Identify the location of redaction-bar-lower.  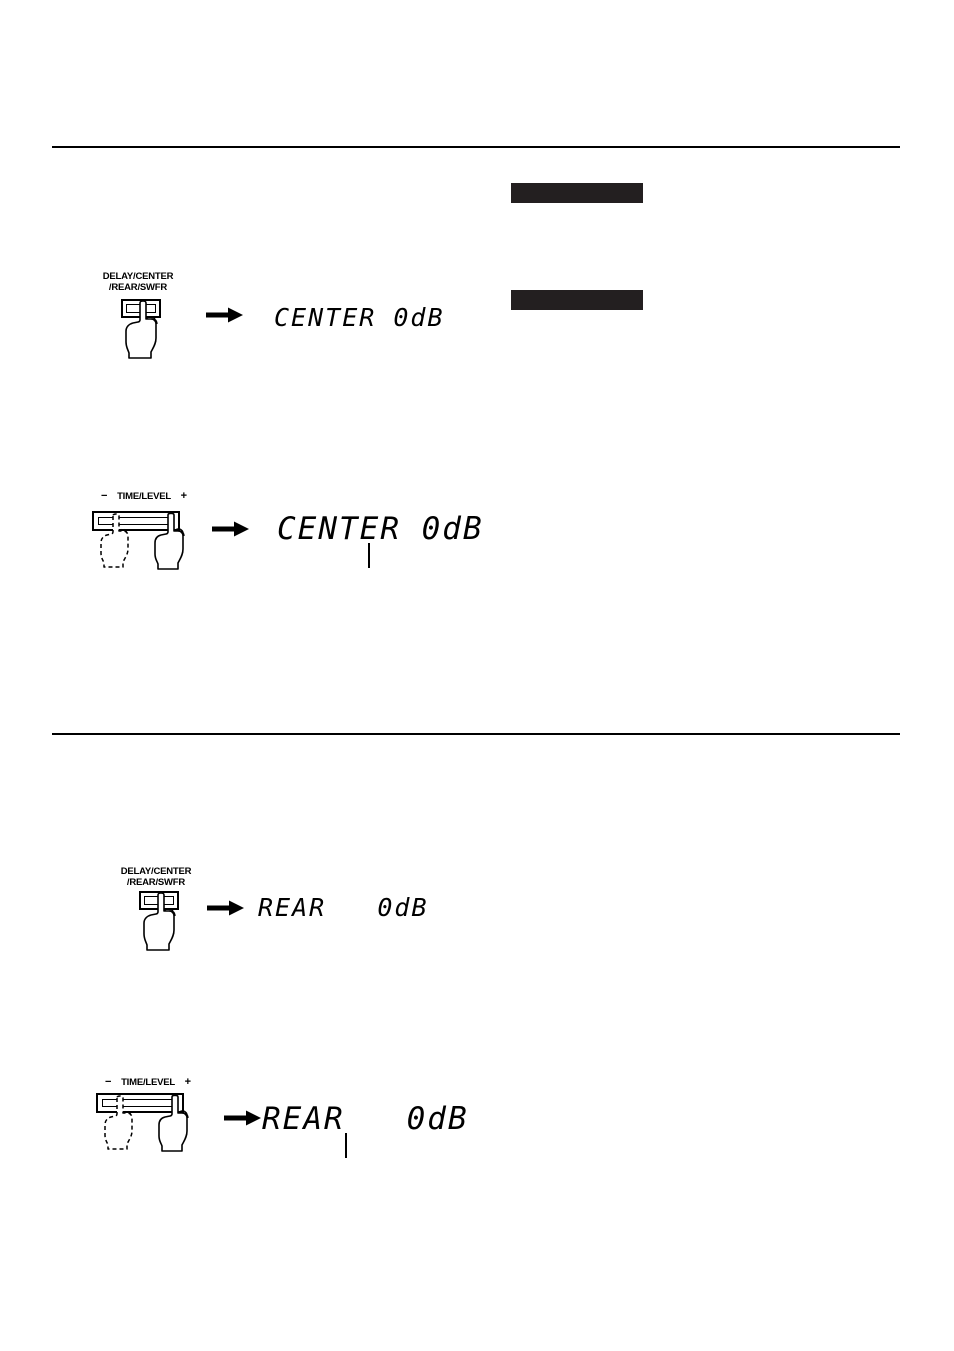
(577, 300).